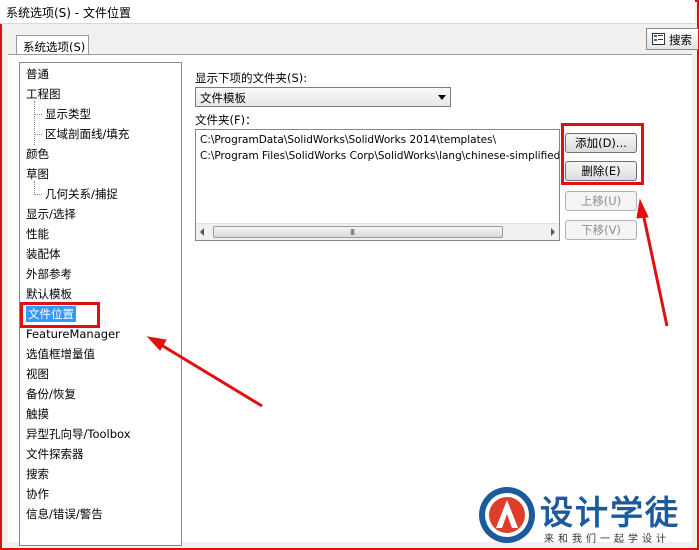  Describe the element at coordinates (223, 98) in the screenshot. I see `folder-type-value: 文件模板` at that location.